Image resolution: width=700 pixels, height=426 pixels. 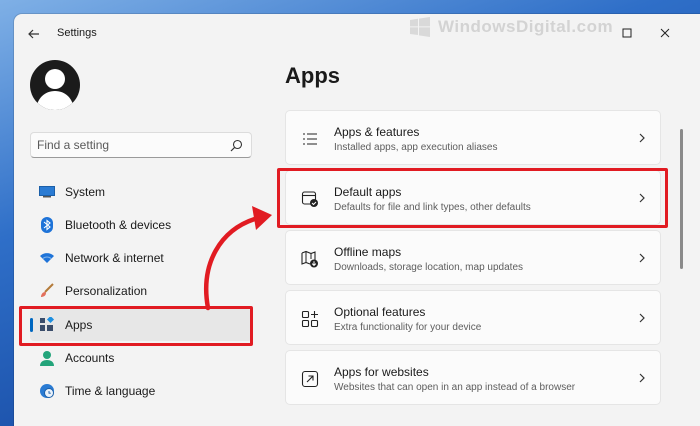 What do you see at coordinates (408, 327) in the screenshot?
I see `card-description: Extra functionality for your device` at bounding box center [408, 327].